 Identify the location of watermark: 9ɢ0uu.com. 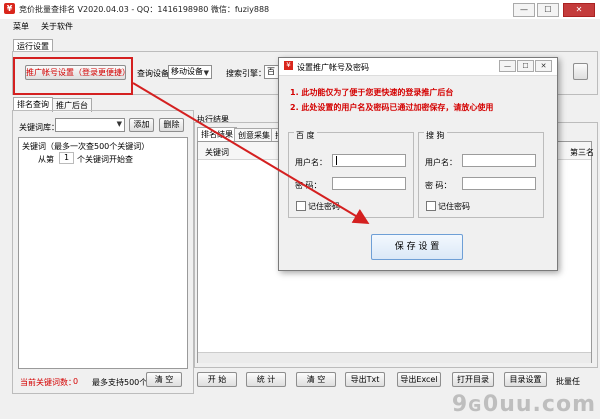
(523, 404).